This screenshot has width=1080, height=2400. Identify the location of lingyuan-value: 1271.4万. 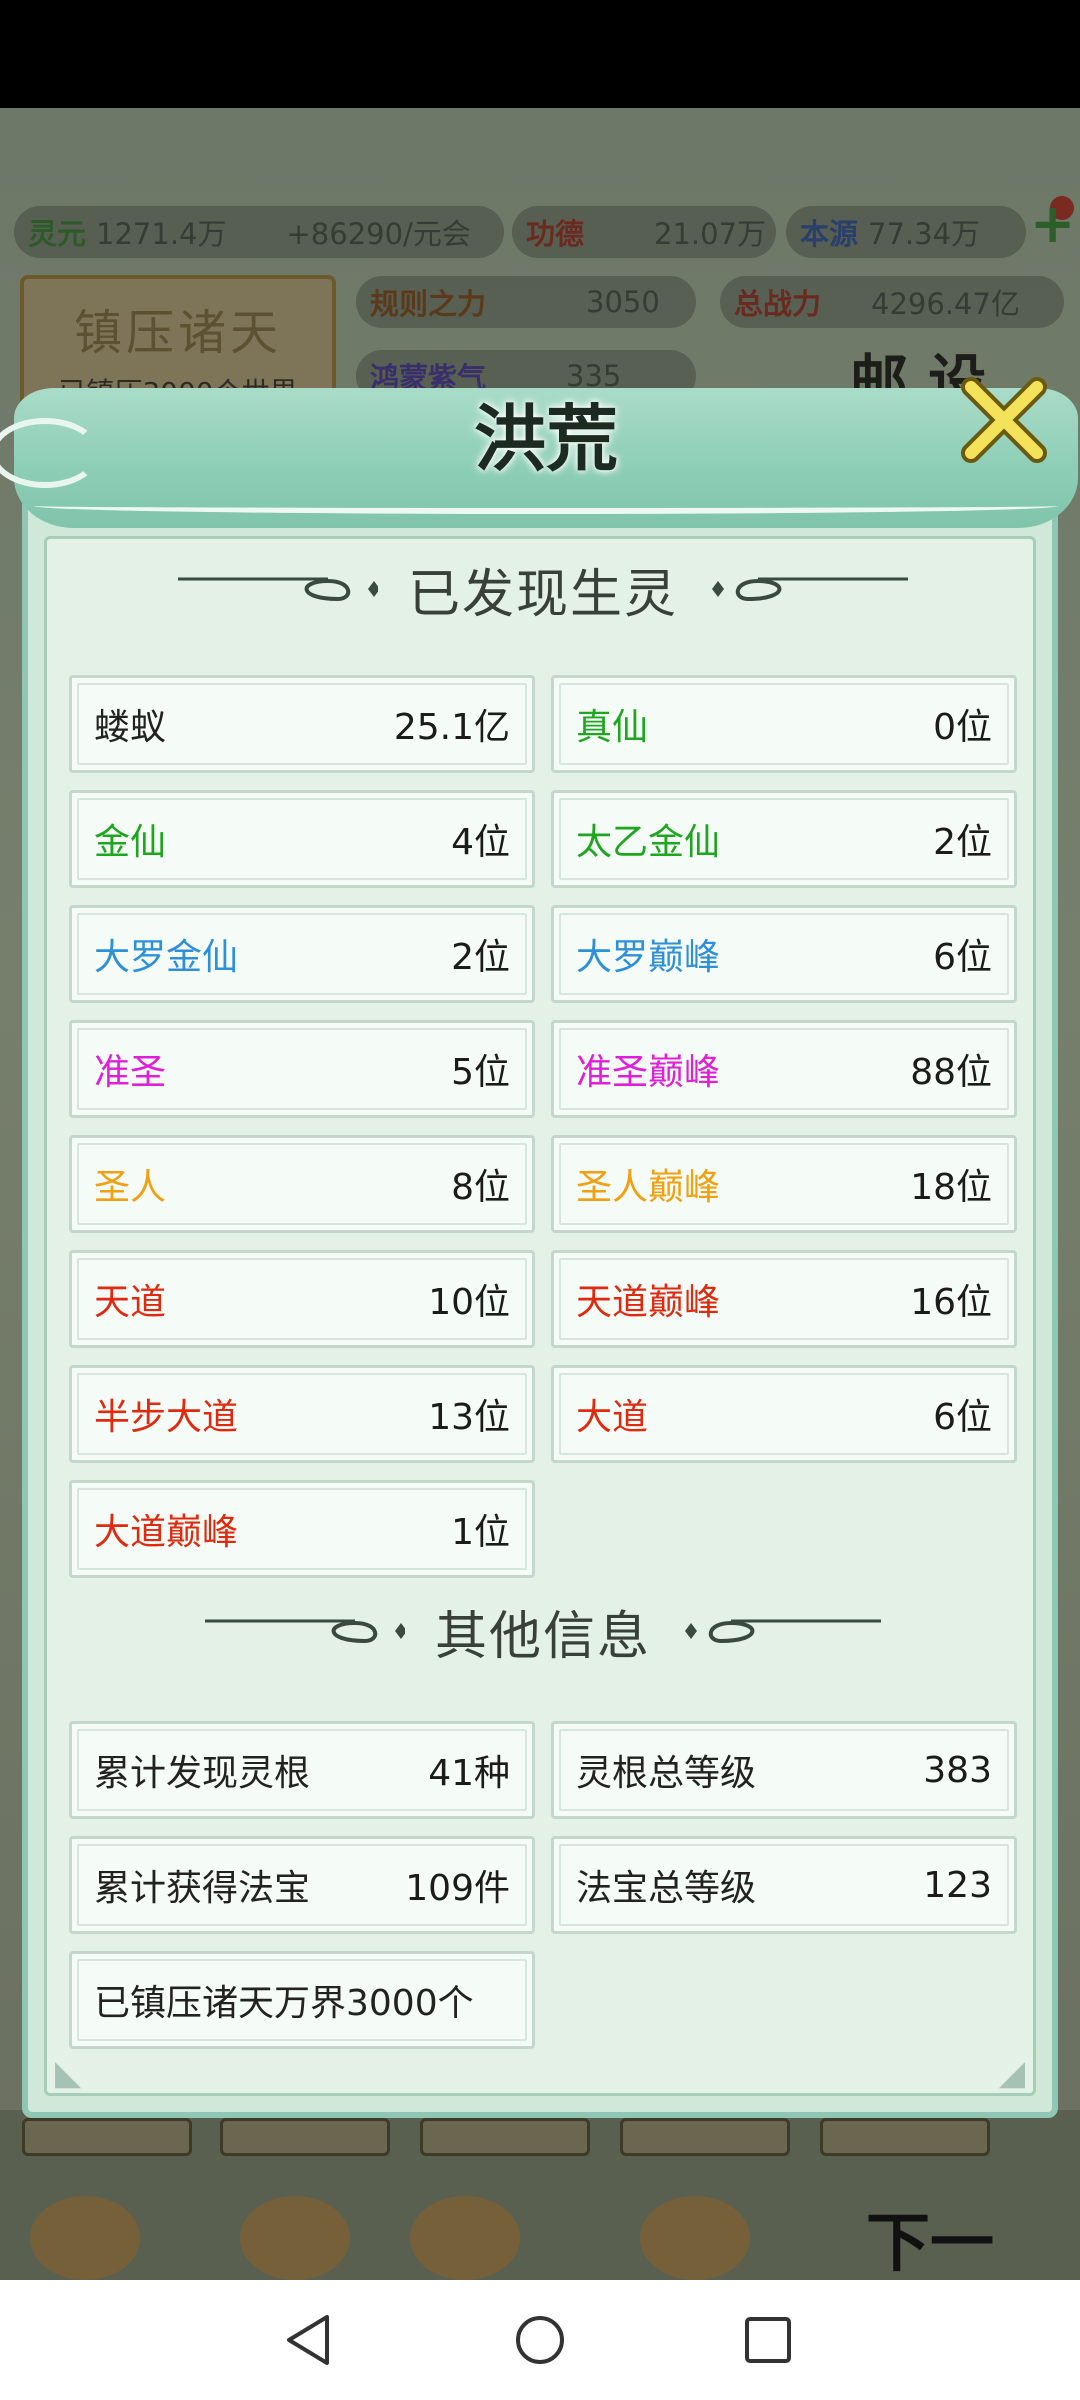
(161, 234).